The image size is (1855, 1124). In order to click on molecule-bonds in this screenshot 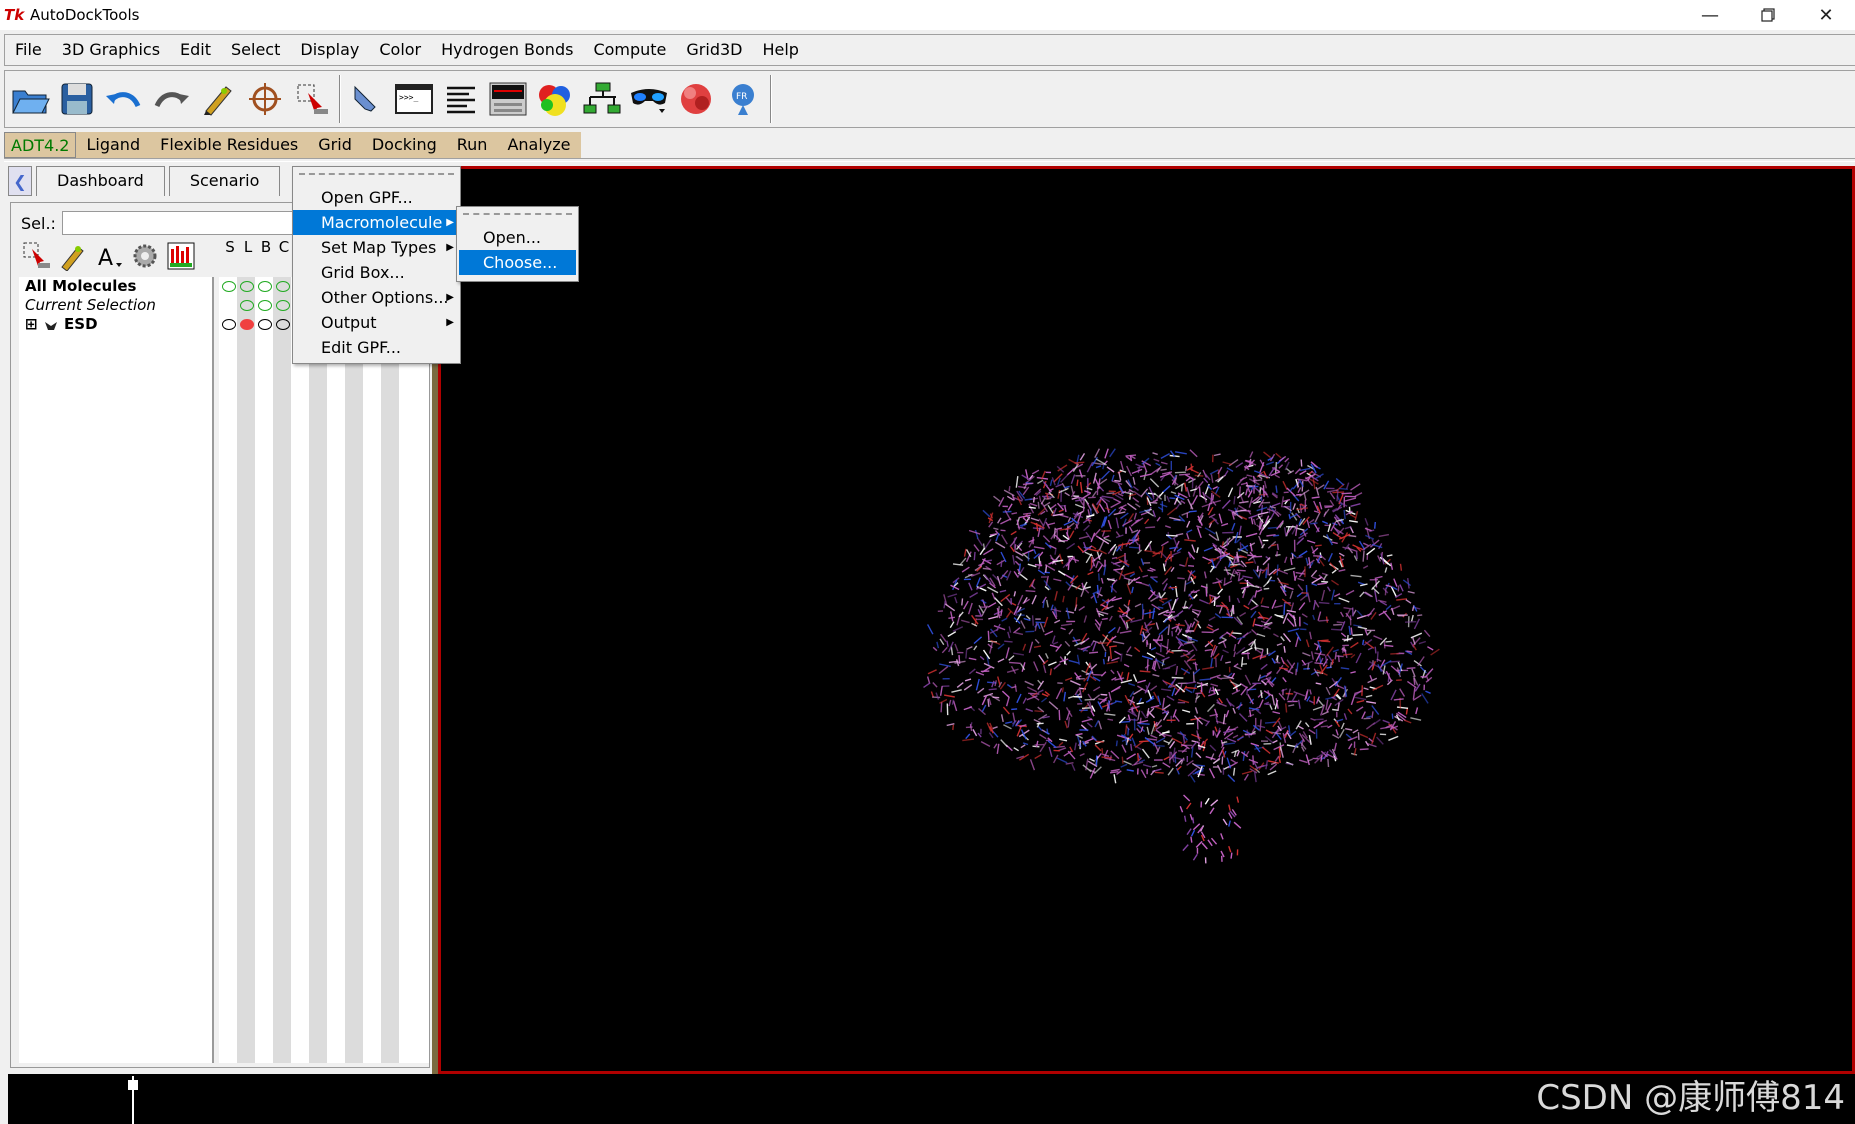, I will do `click(1181, 656)`.